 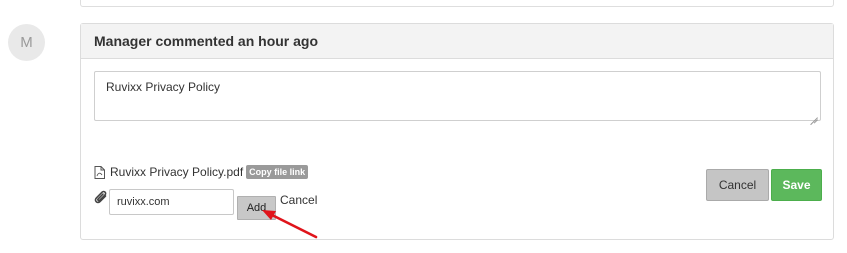 I want to click on resize-handle, so click(x=814, y=114).